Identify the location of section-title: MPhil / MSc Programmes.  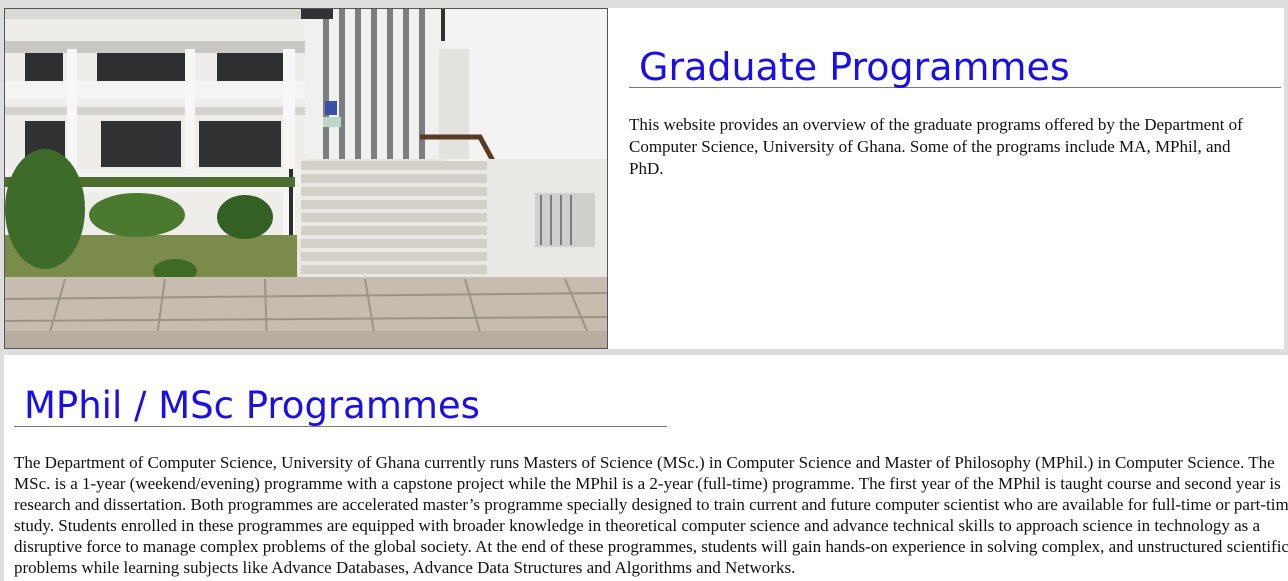
(340, 406).